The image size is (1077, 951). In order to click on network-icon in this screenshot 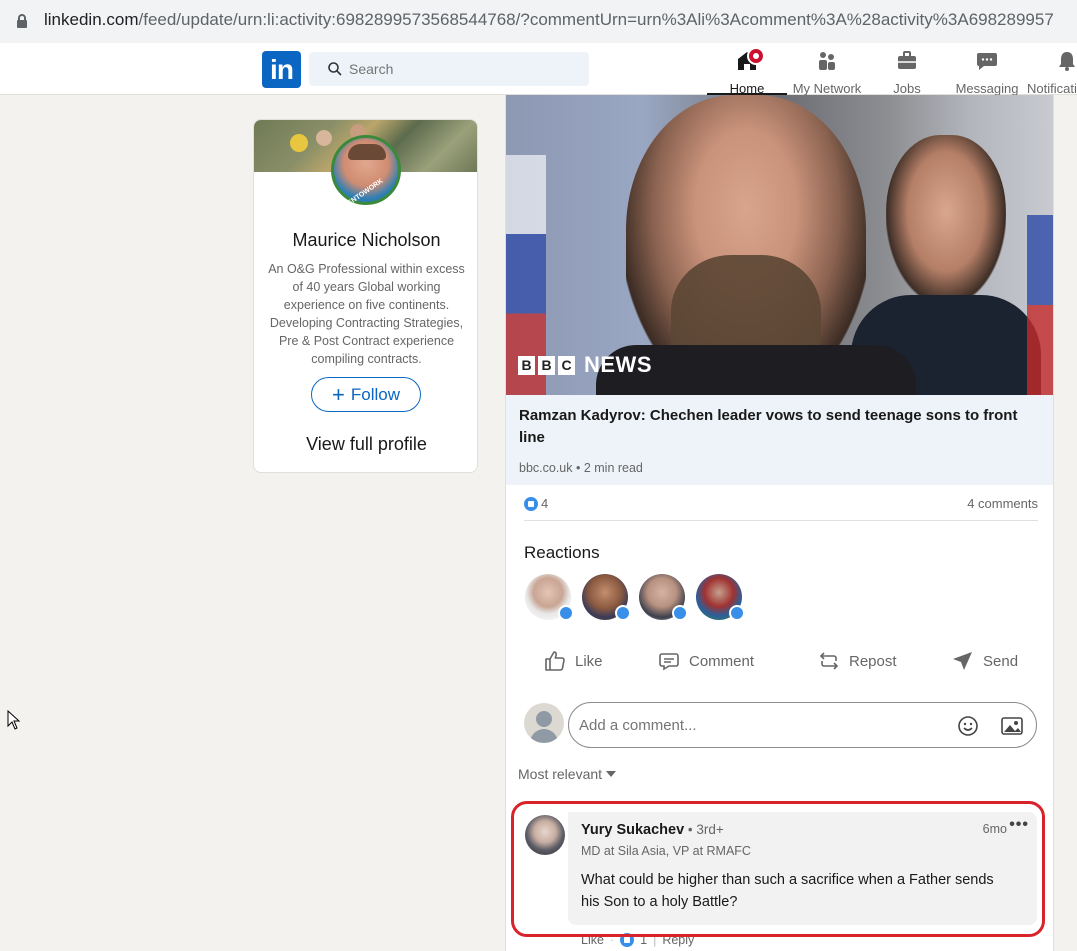, I will do `click(827, 61)`.